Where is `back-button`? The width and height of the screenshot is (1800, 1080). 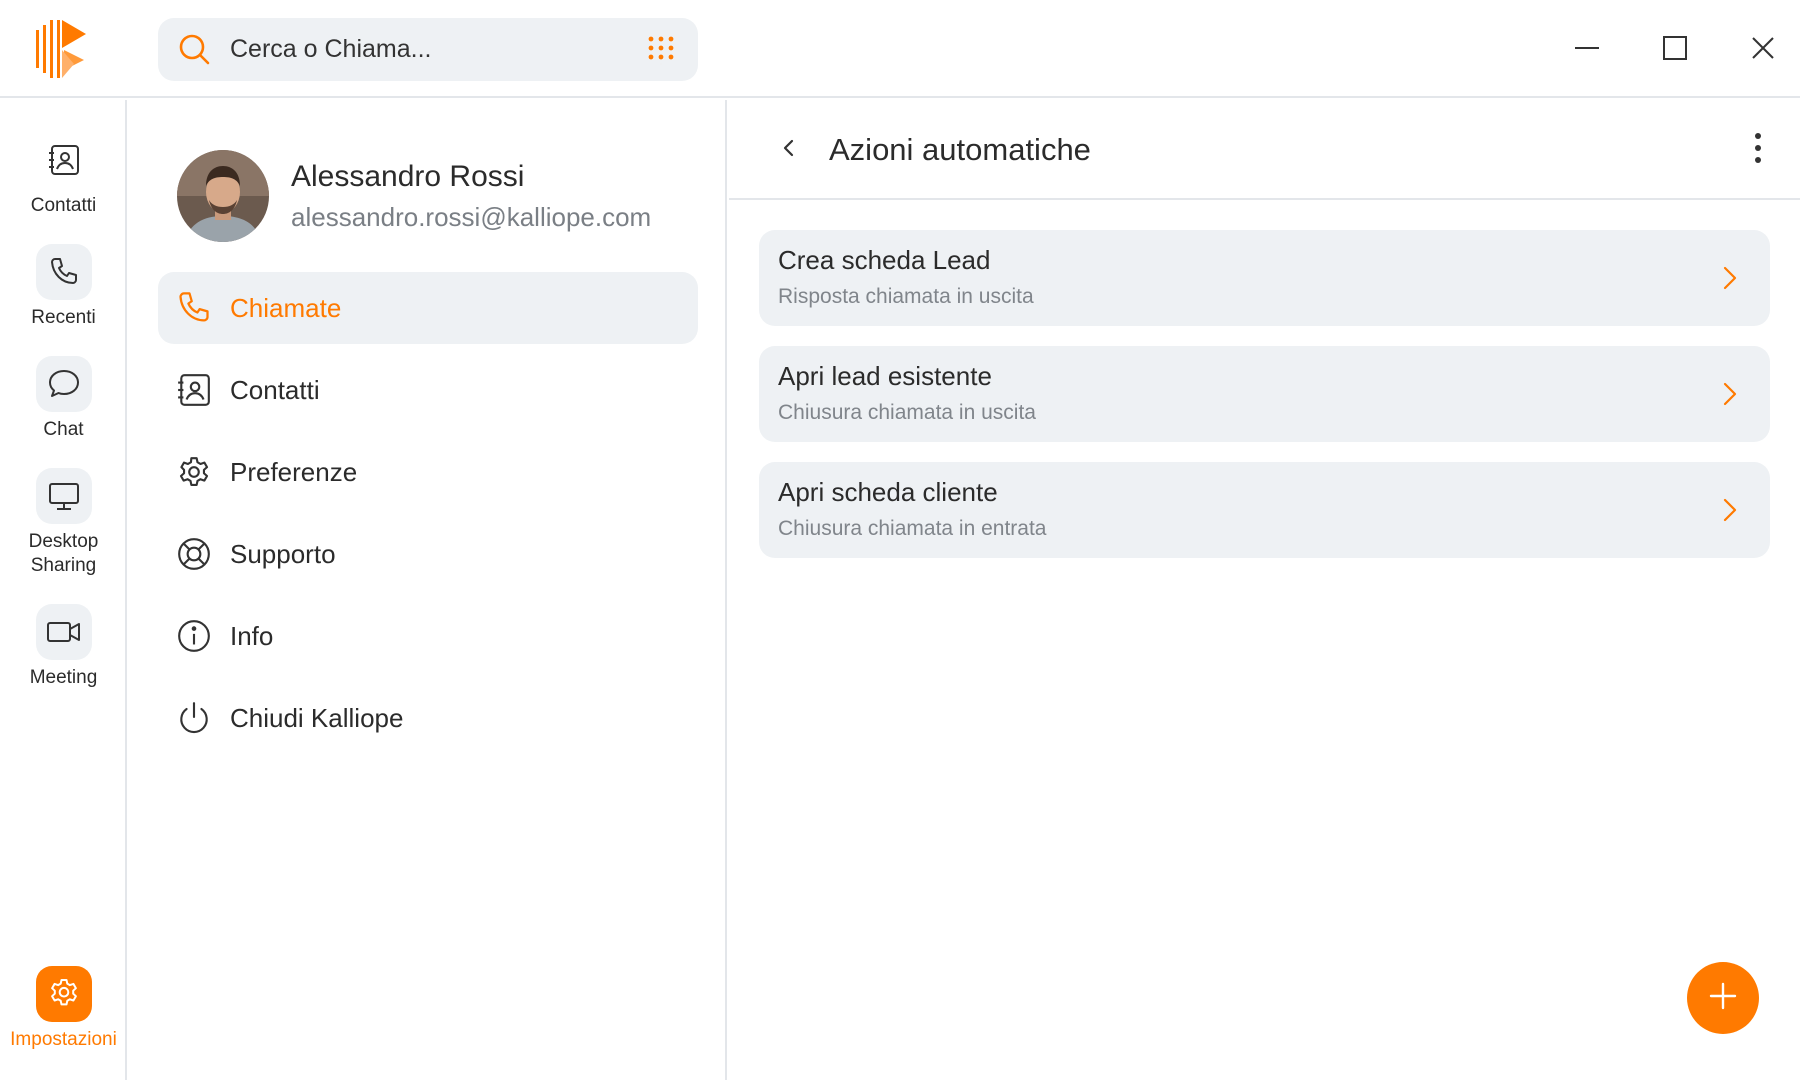 back-button is located at coordinates (789, 150).